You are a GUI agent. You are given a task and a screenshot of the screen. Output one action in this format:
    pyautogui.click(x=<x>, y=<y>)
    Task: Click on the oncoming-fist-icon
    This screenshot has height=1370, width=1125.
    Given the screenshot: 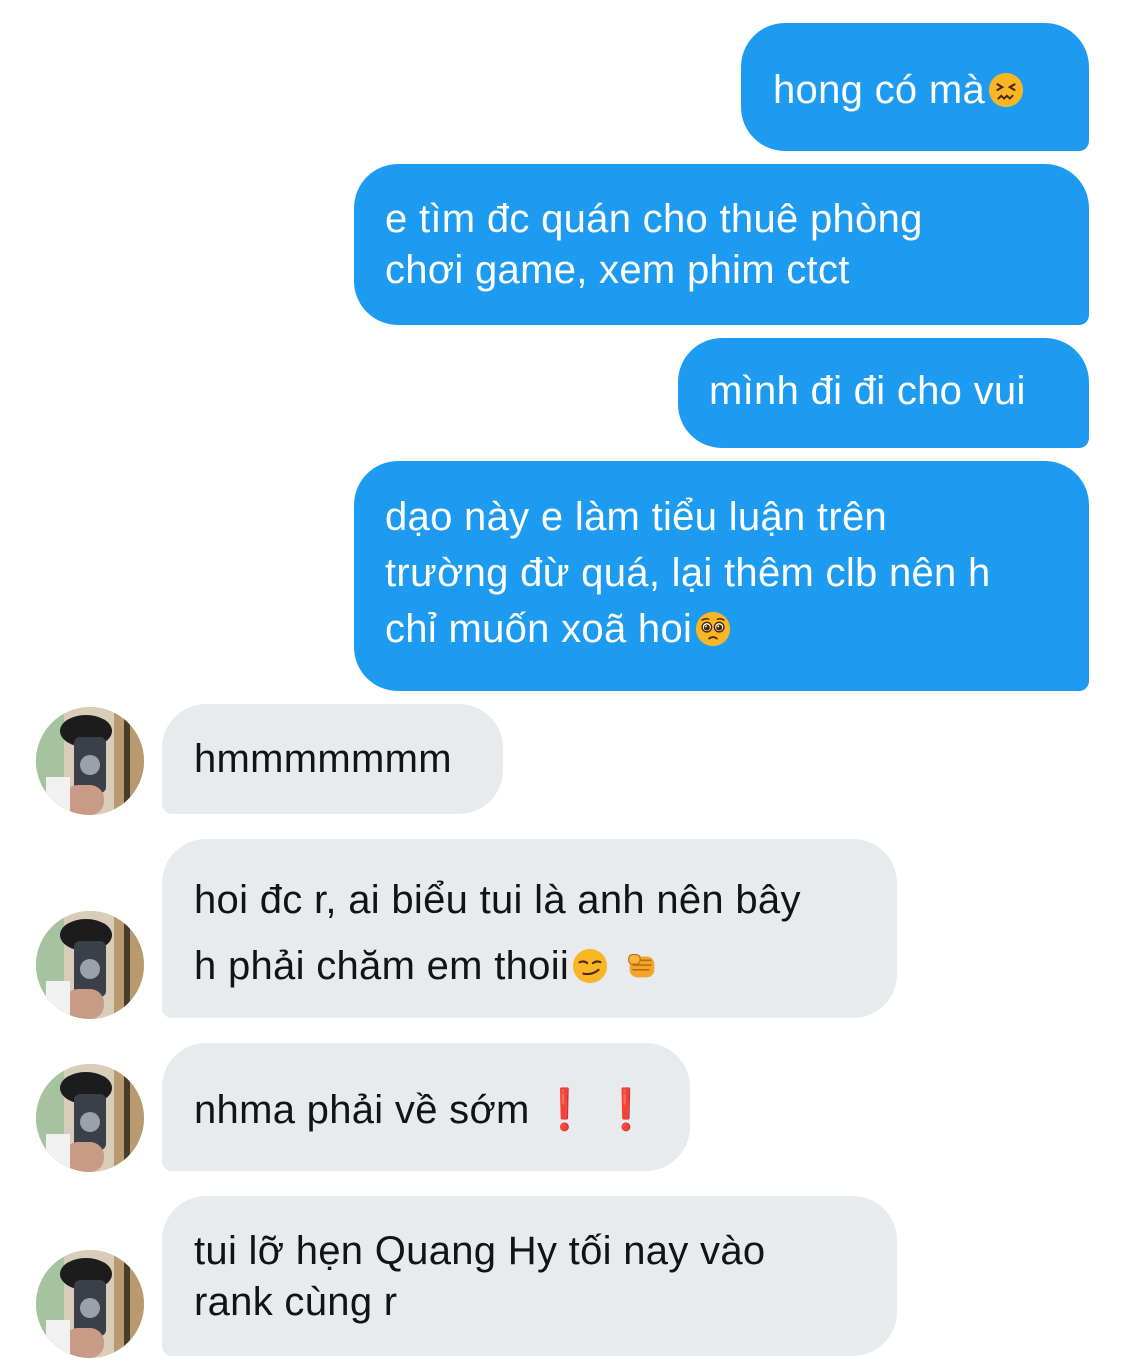 What is the action you would take?
    pyautogui.click(x=642, y=966)
    